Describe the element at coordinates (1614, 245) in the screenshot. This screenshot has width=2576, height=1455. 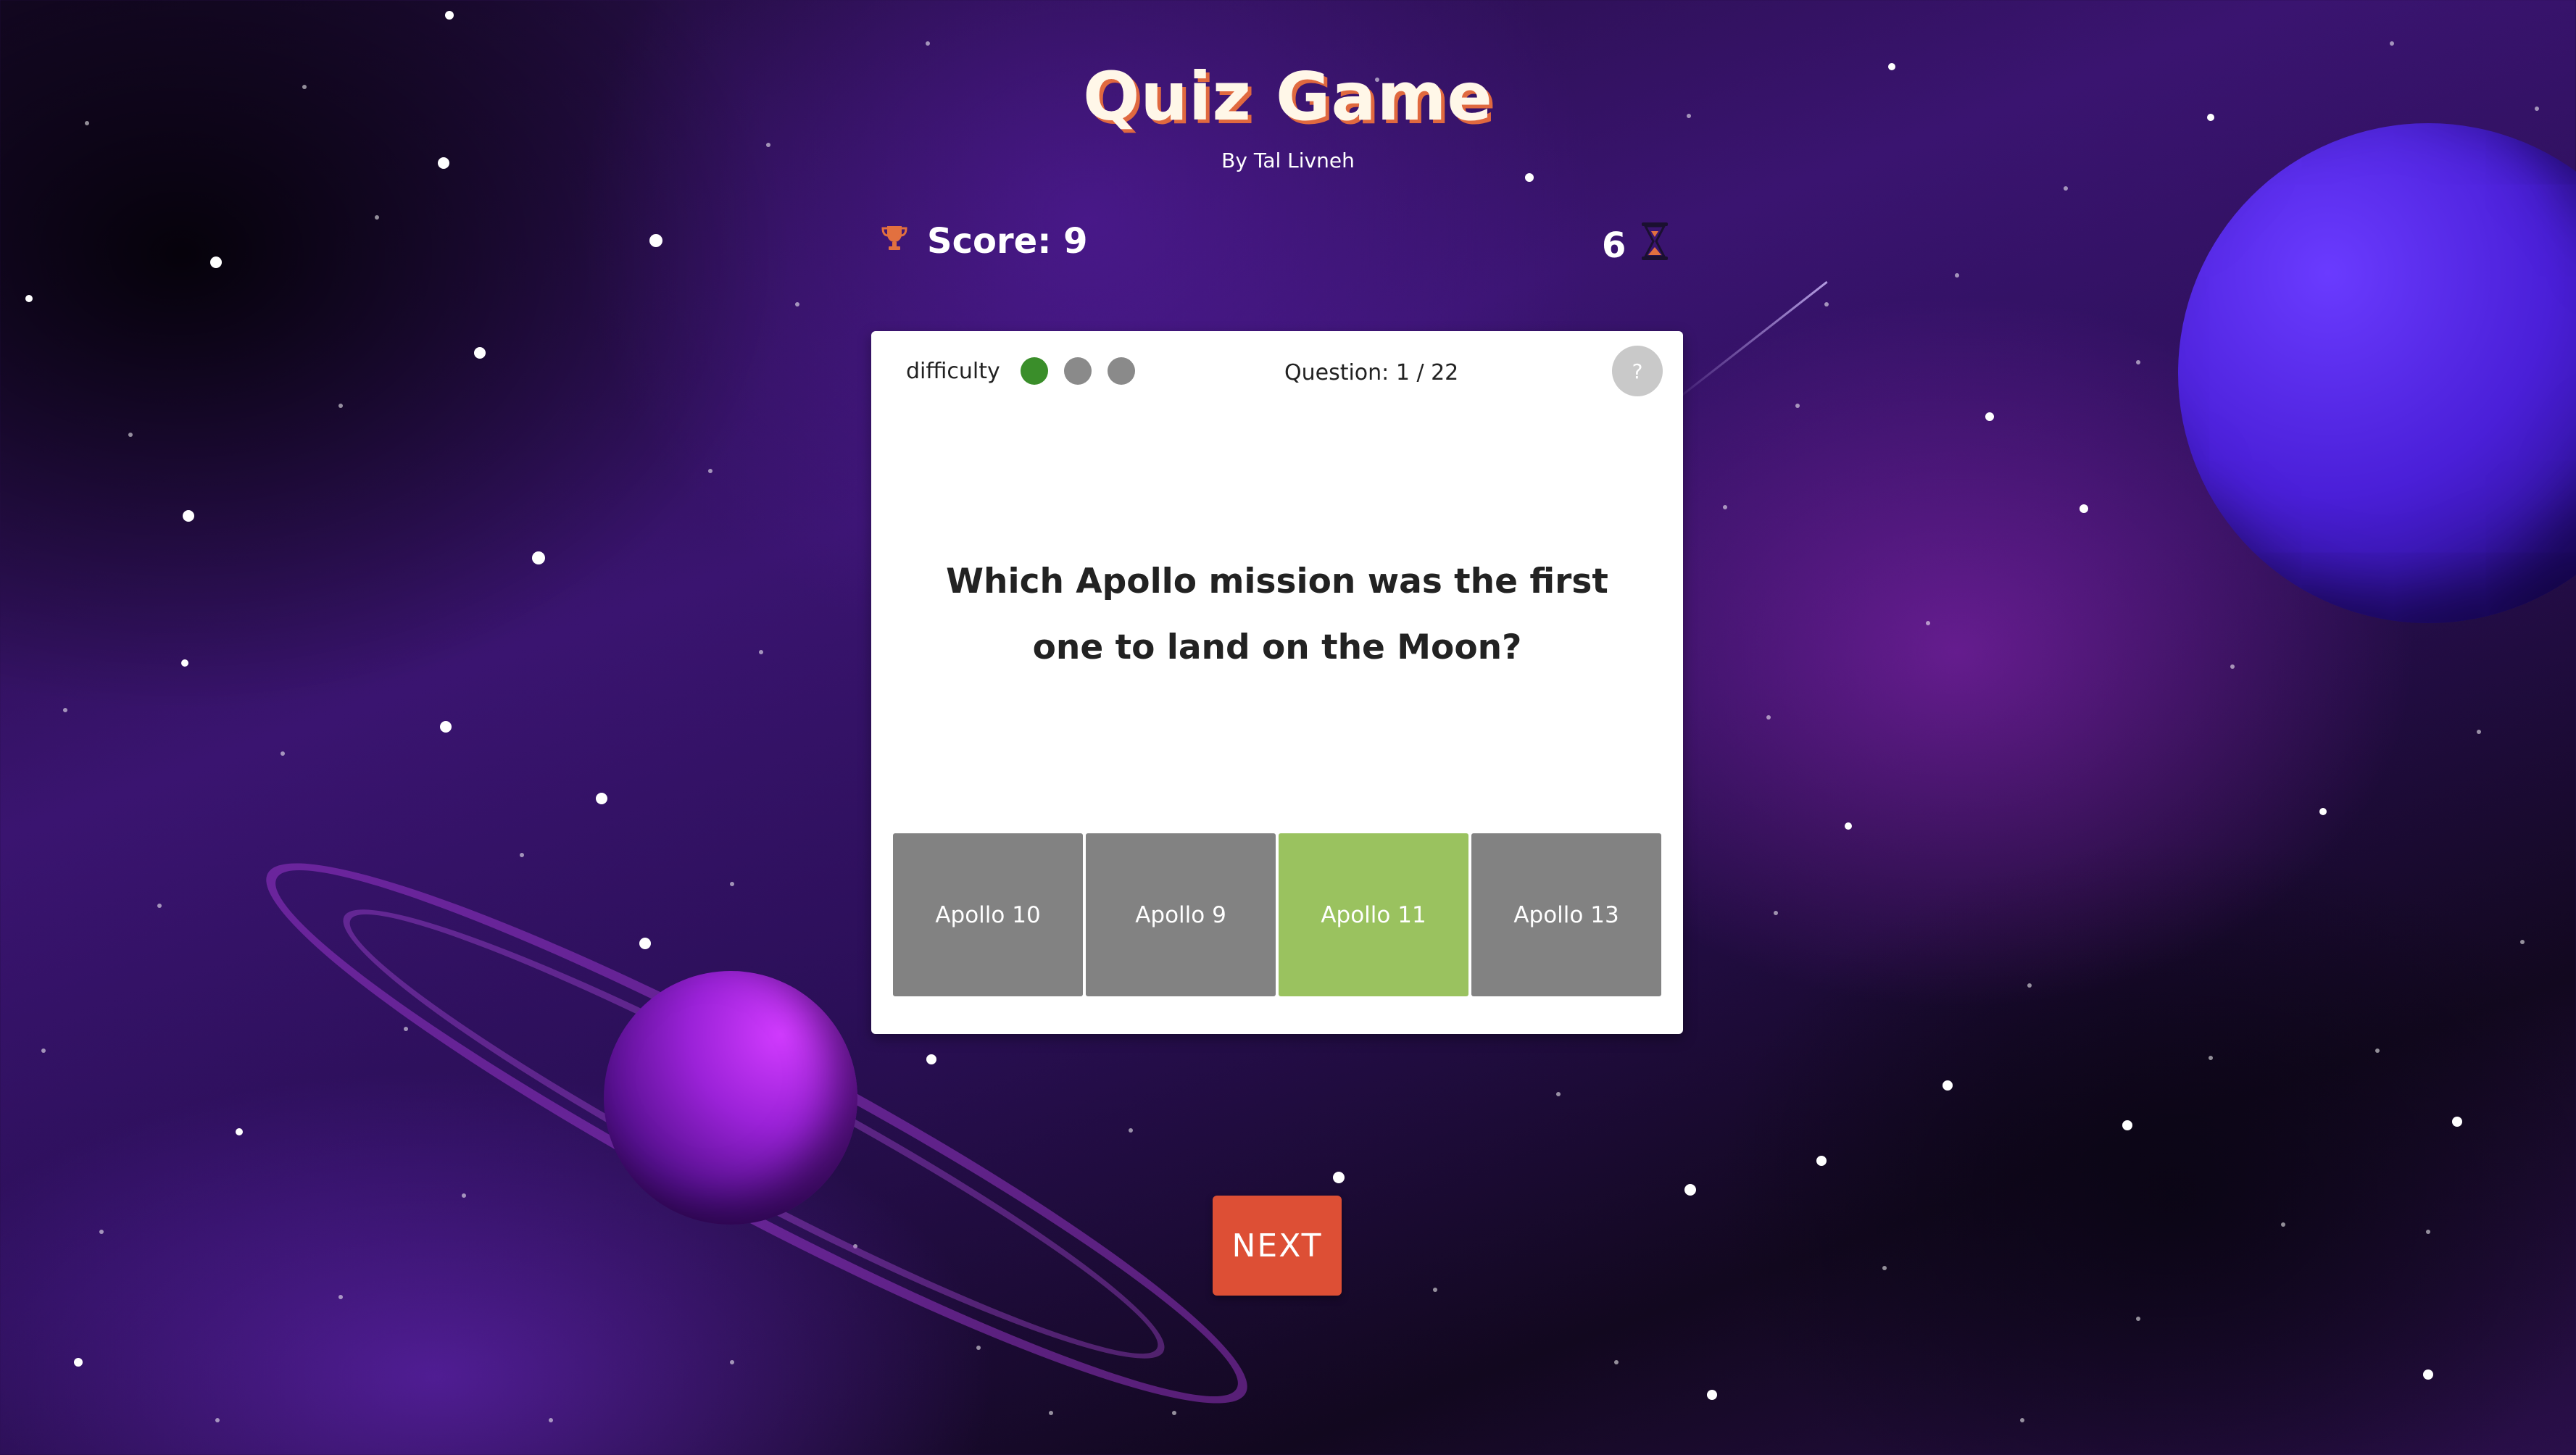
I see `timer-value: 6` at that location.